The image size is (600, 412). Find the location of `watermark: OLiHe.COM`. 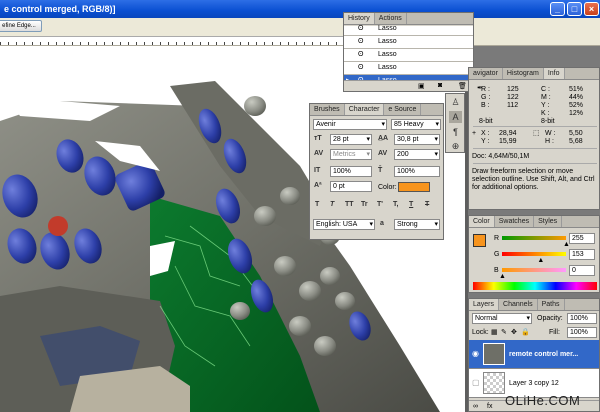

watermark: OLiHe.COM is located at coordinates (543, 400).